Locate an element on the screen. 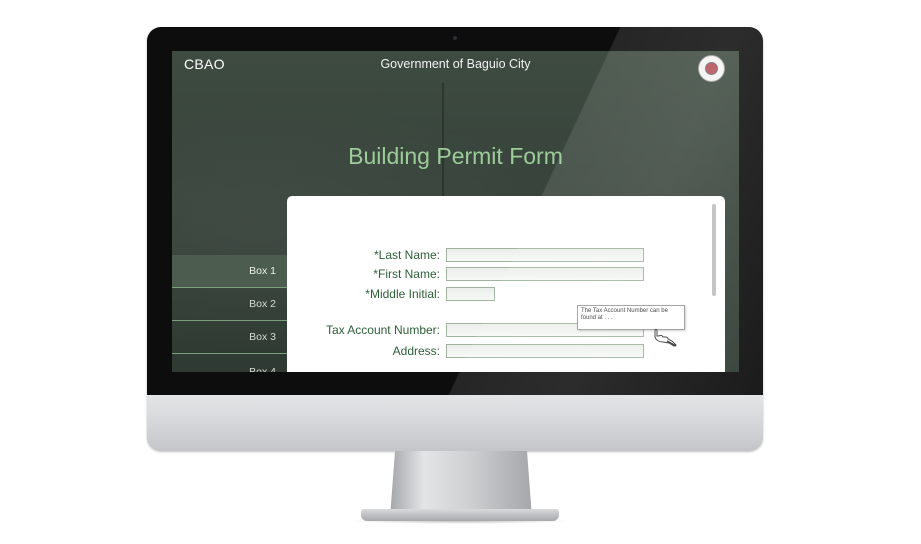 This screenshot has height=544, width=921. address-label: Address: is located at coordinates (416, 351).